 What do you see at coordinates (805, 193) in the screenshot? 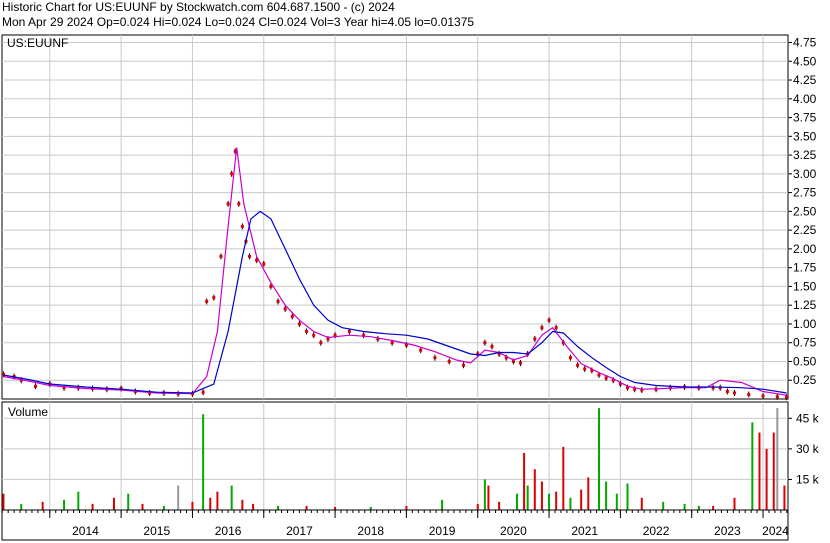
I see `price-y-tick-label: 2.75` at bounding box center [805, 193].